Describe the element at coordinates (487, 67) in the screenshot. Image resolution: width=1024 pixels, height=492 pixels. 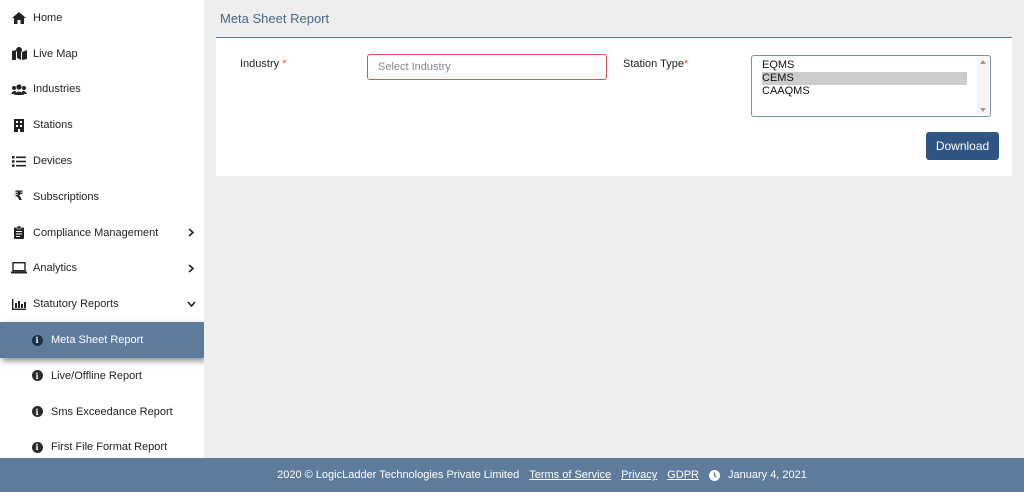
I see `industry-select: Select Industry` at that location.